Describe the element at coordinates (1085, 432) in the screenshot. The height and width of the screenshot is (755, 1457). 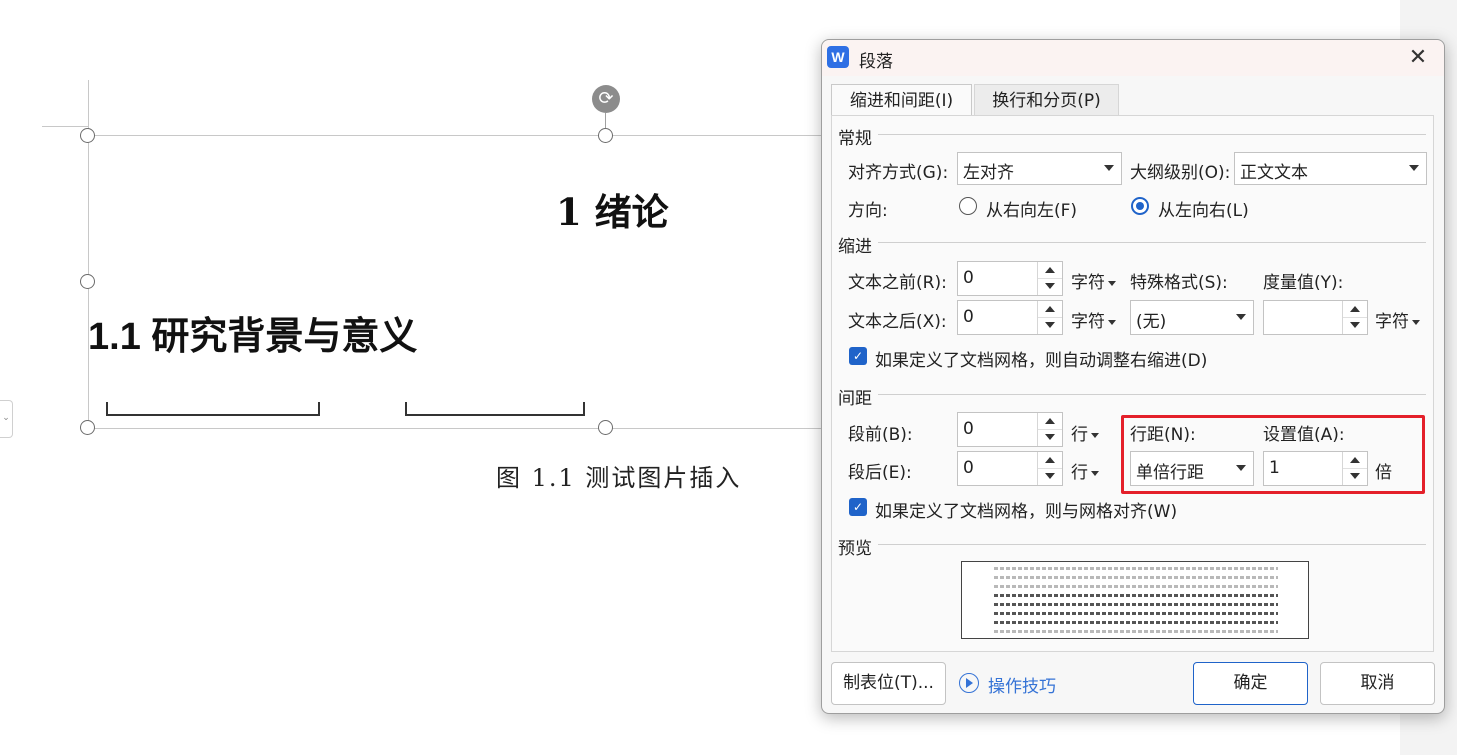
I see `space-before-unit-dropdown: 行` at that location.